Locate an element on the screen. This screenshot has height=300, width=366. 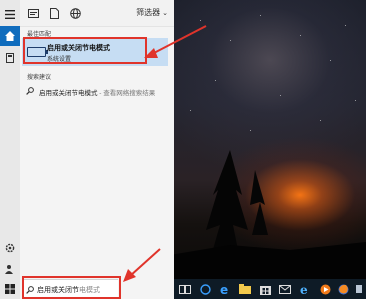
file-explorer-icon is located at coordinates (245, 289).